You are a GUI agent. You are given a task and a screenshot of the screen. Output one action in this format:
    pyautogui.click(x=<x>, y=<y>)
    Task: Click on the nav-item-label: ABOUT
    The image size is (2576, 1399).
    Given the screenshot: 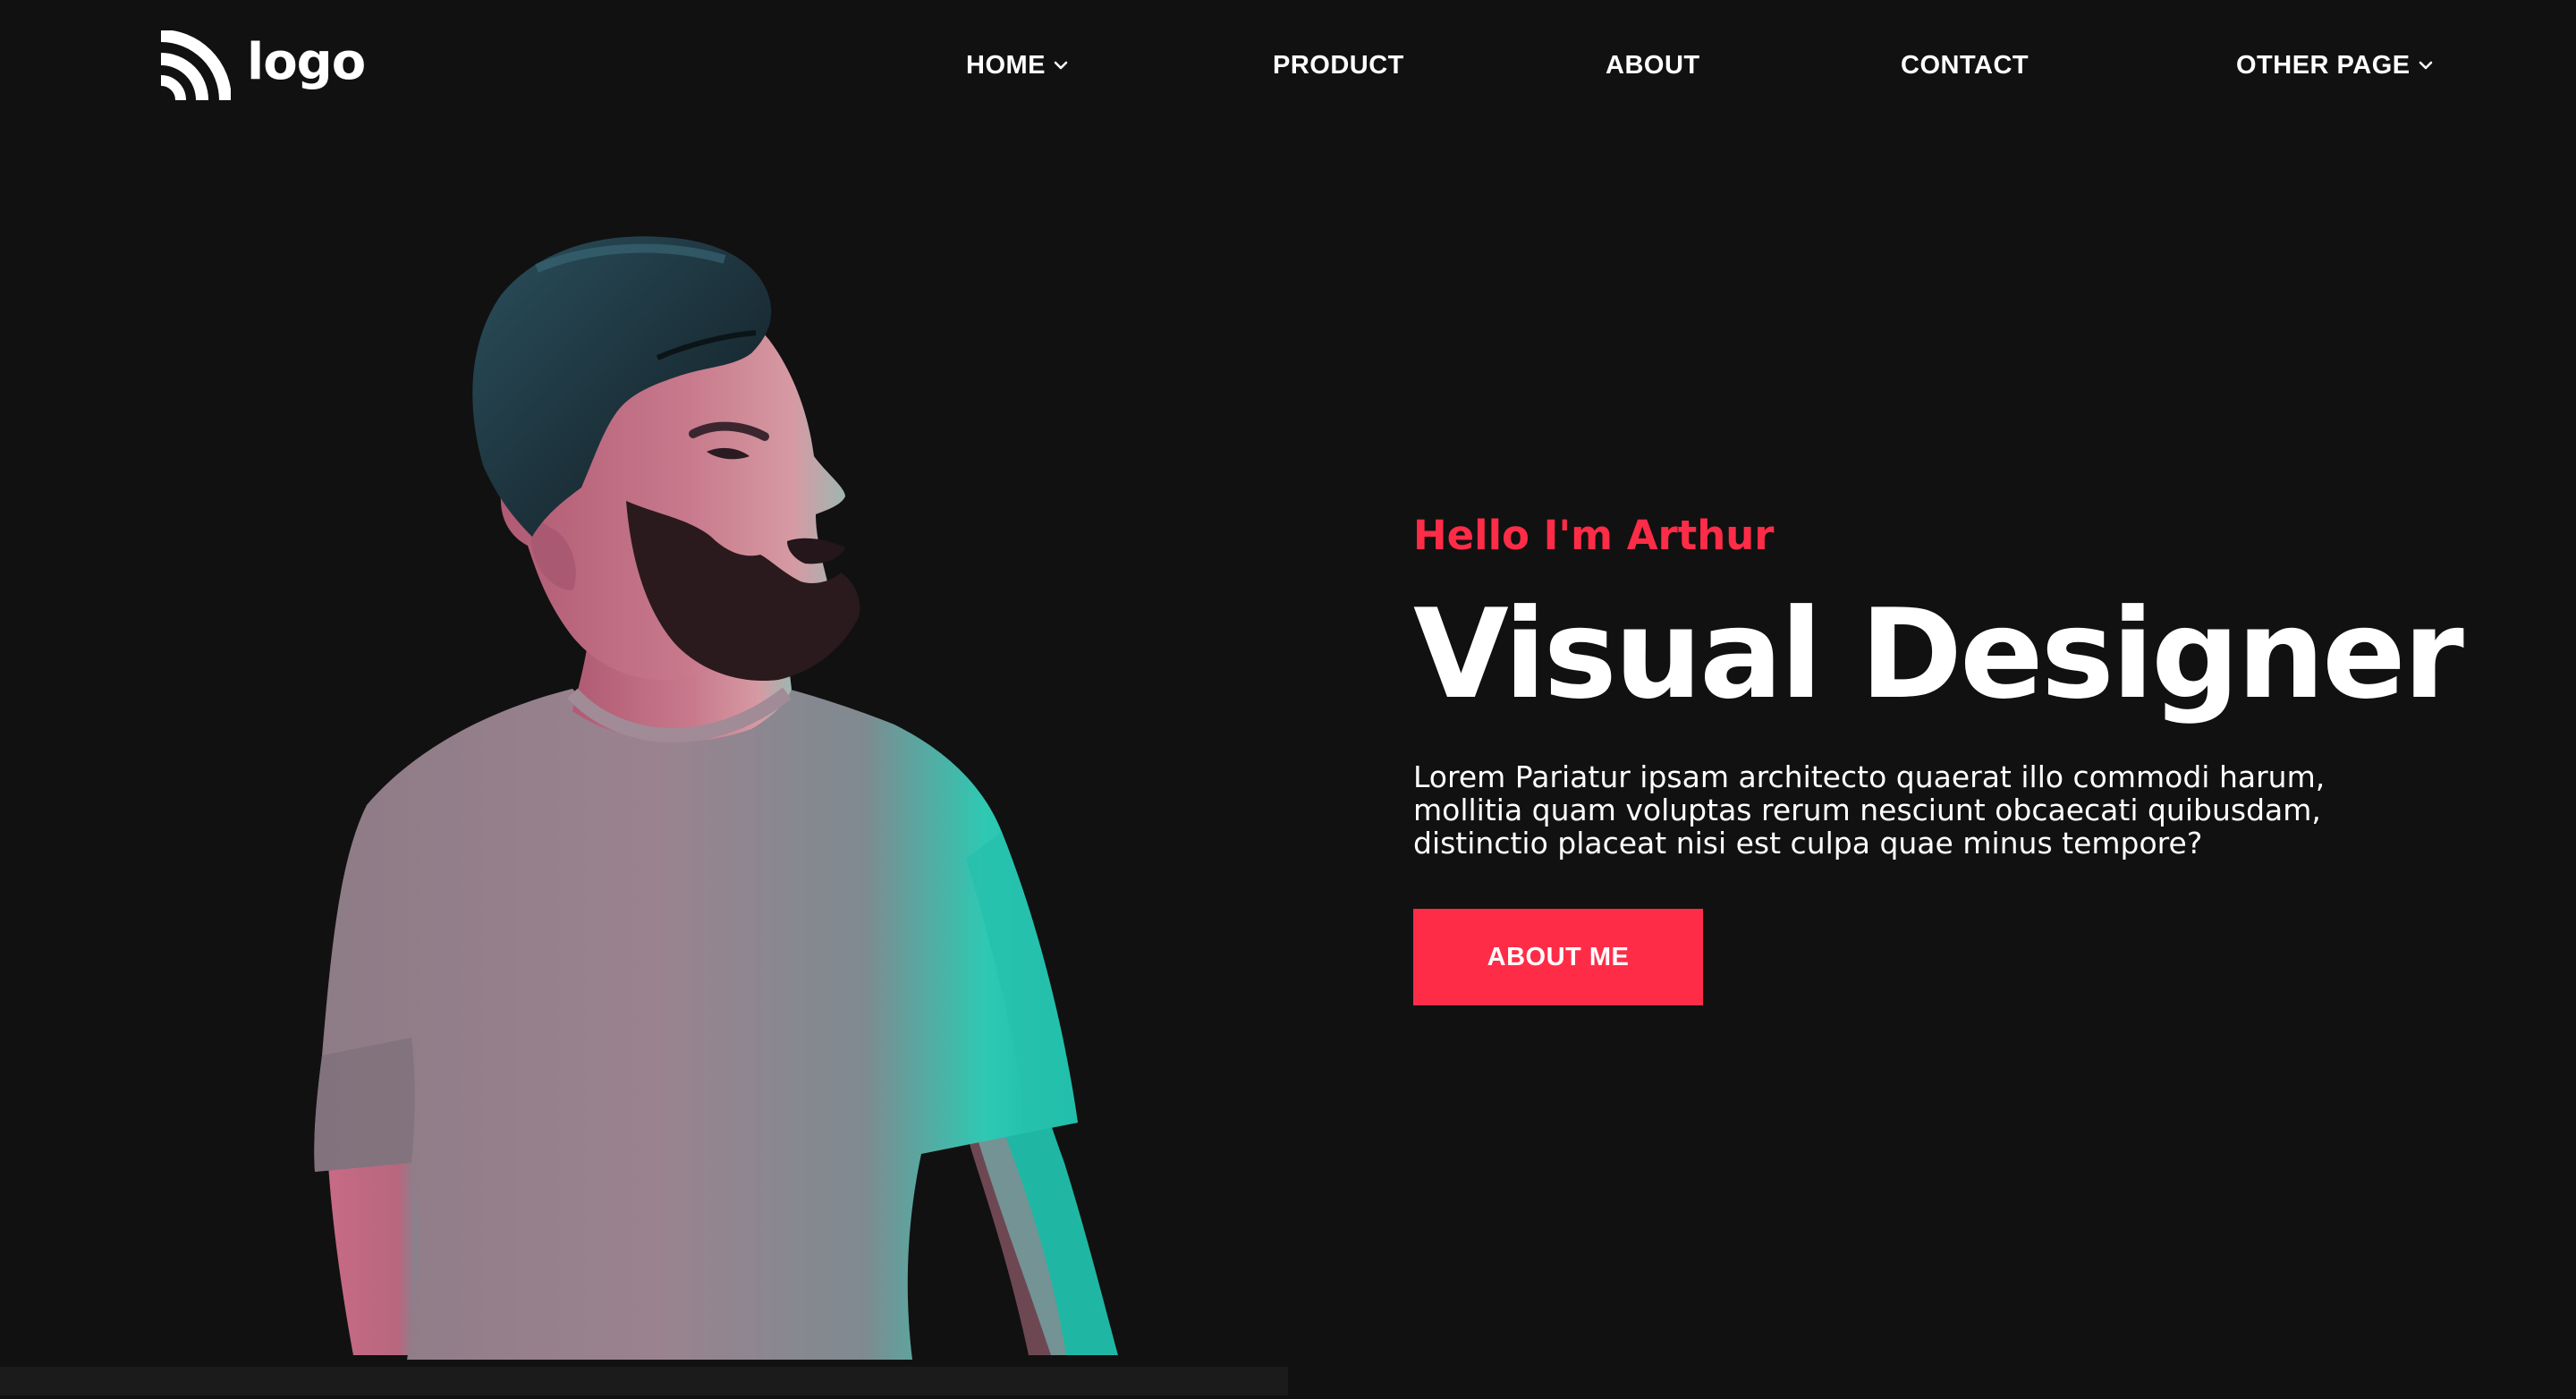 What is the action you would take?
    pyautogui.click(x=1653, y=65)
    